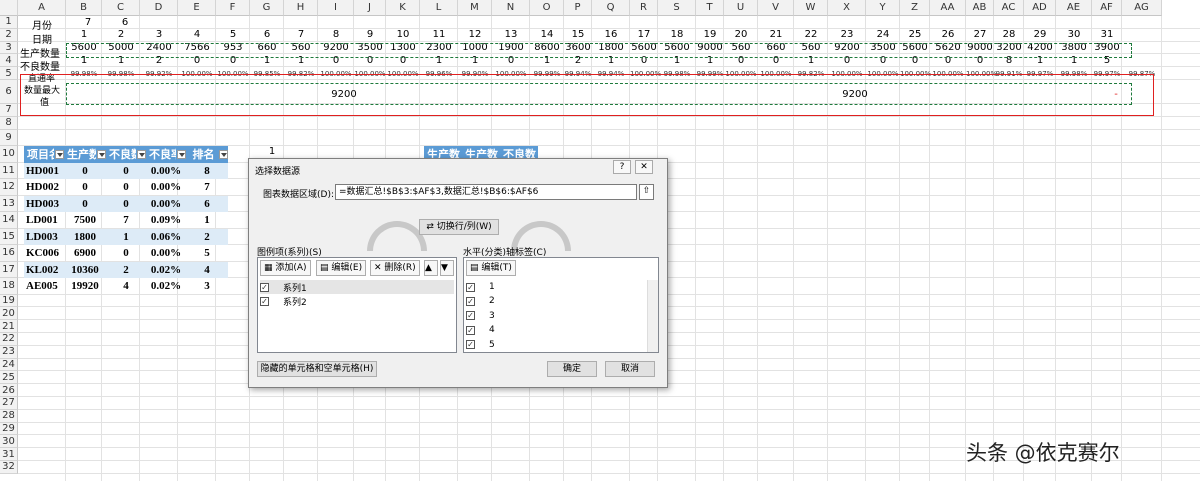 This screenshot has height=481, width=1200. I want to click on move-down-button: ▼, so click(447, 268).